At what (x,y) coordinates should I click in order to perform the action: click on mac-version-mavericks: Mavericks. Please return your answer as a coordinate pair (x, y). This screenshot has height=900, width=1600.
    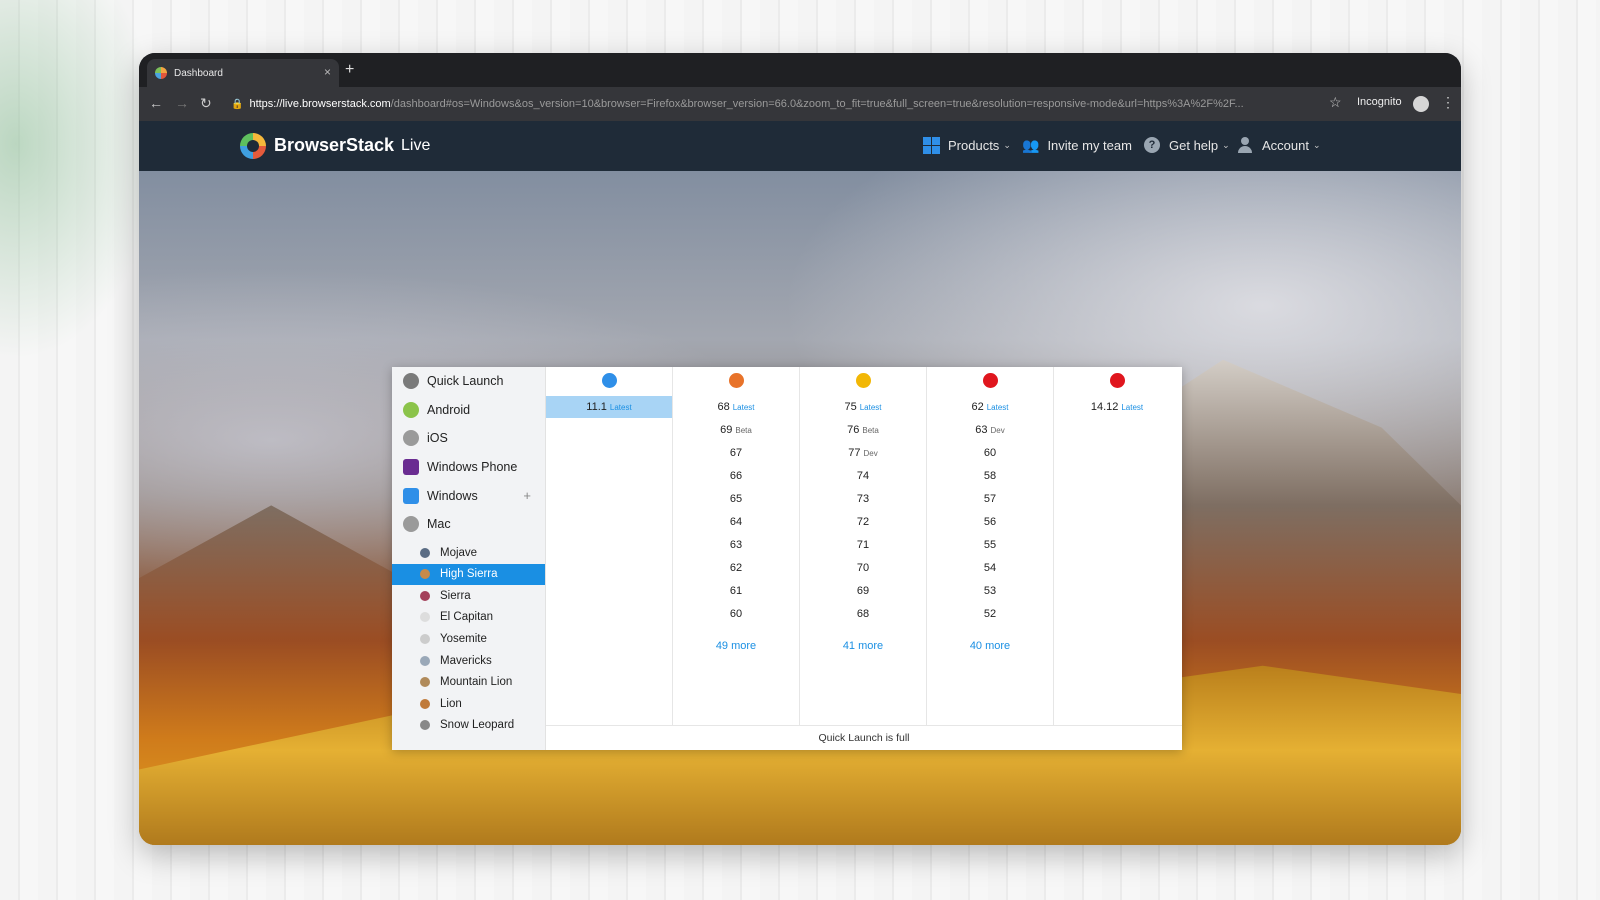
    Looking at the image, I should click on (468, 660).